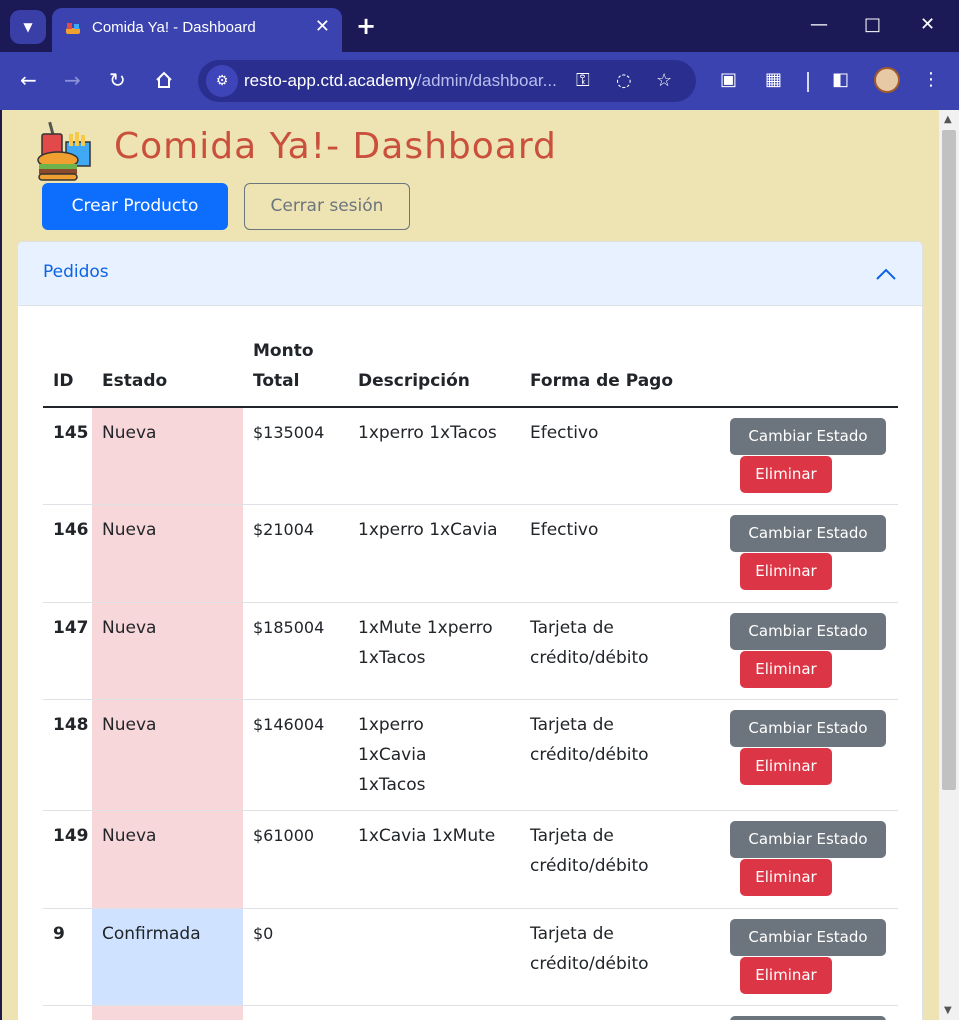  What do you see at coordinates (886, 274) in the screenshot?
I see `chevron-up-icon` at bounding box center [886, 274].